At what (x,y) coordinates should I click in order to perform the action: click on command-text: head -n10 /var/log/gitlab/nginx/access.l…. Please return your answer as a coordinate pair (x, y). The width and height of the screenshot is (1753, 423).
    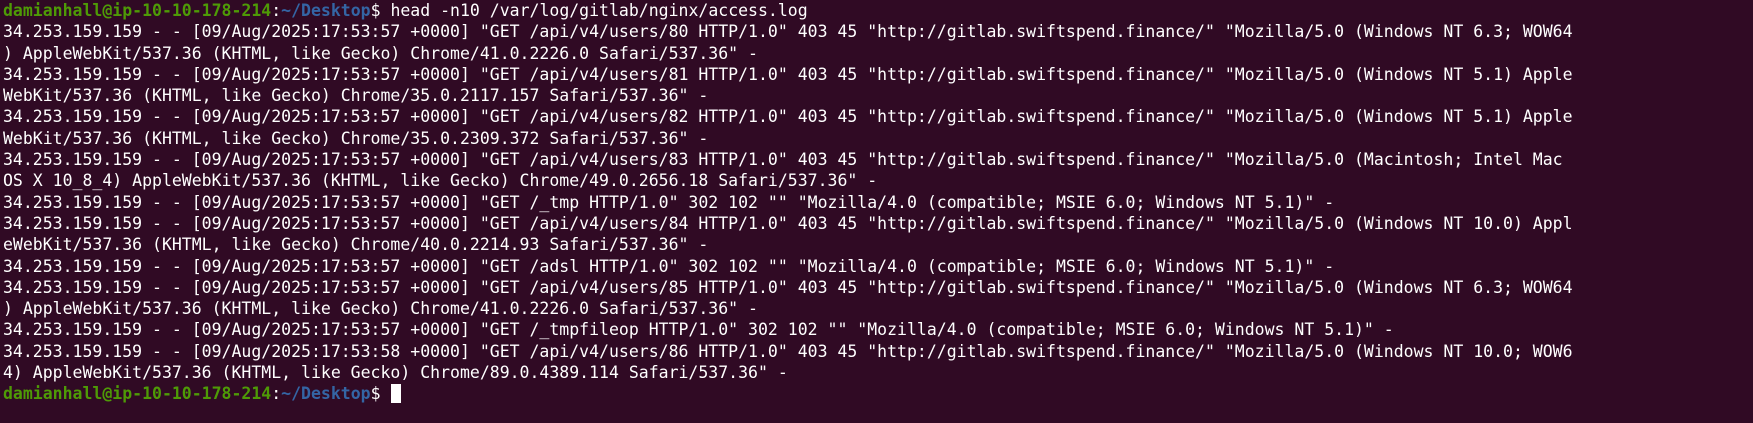
    Looking at the image, I should click on (599, 10).